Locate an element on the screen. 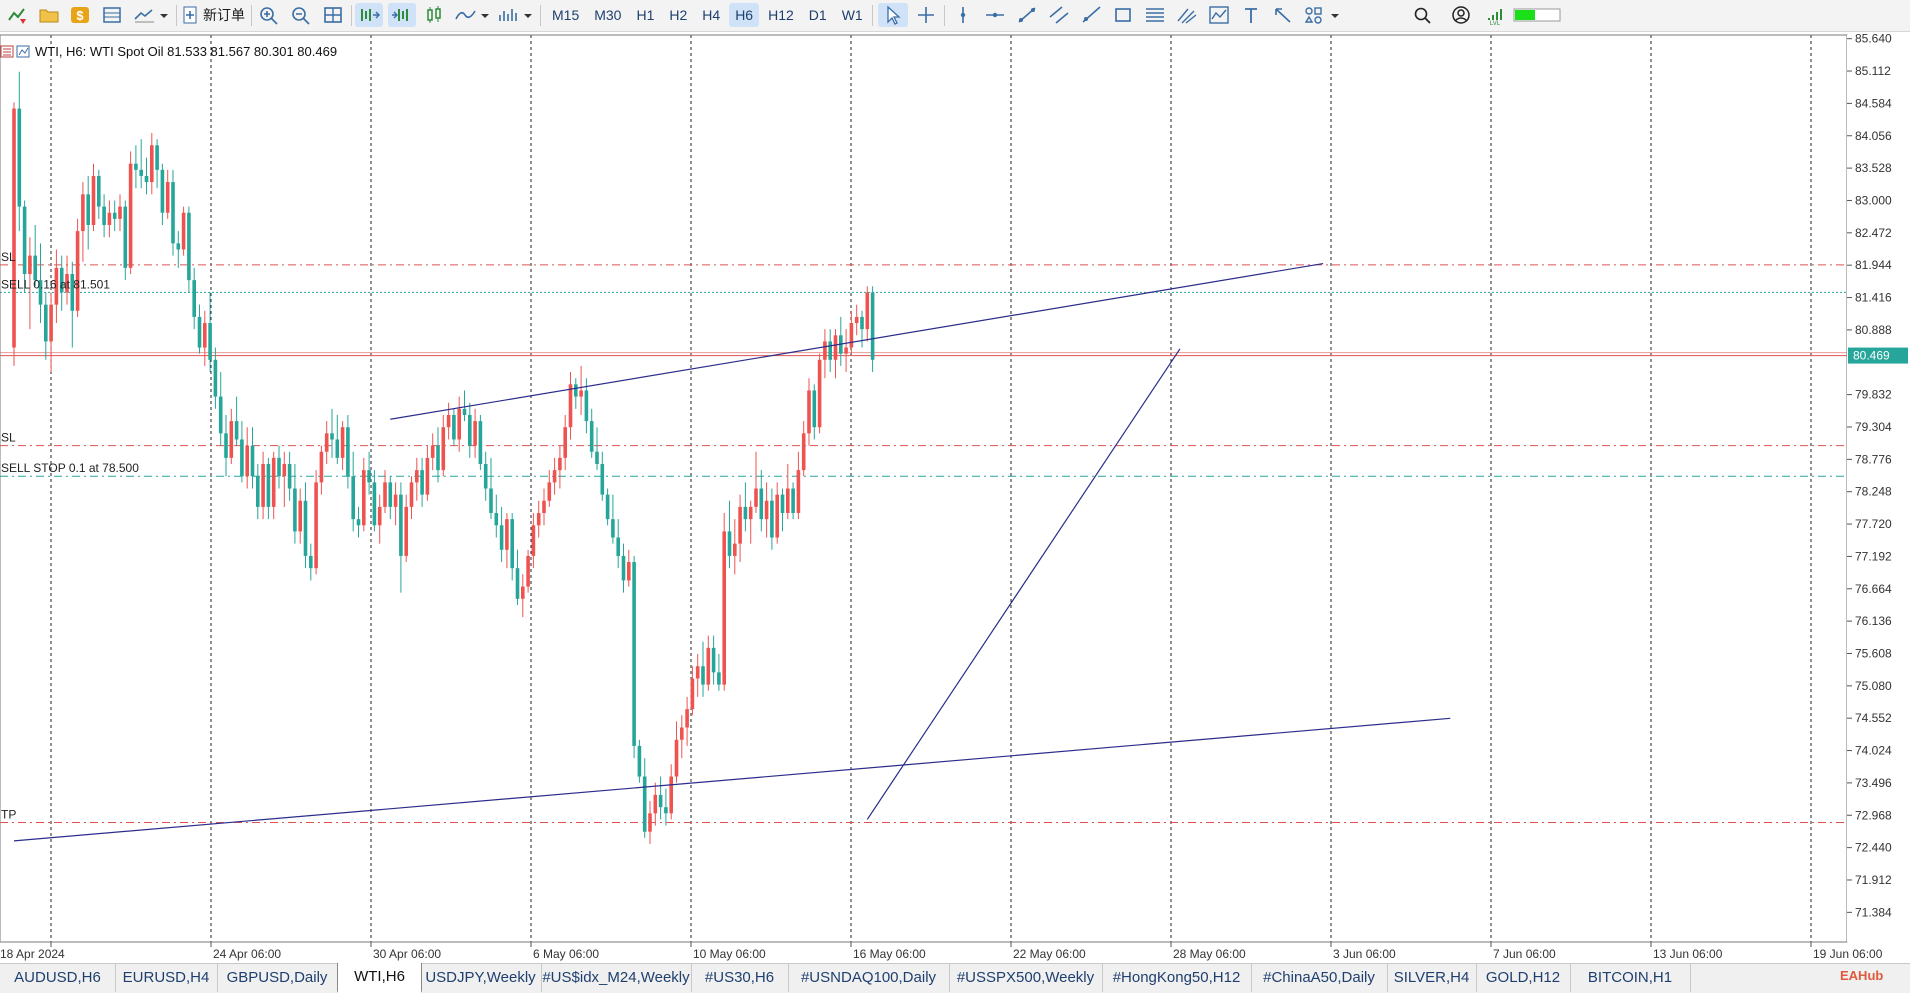 The height and width of the screenshot is (993, 1910). autoscroll-icon is located at coordinates (369, 15).